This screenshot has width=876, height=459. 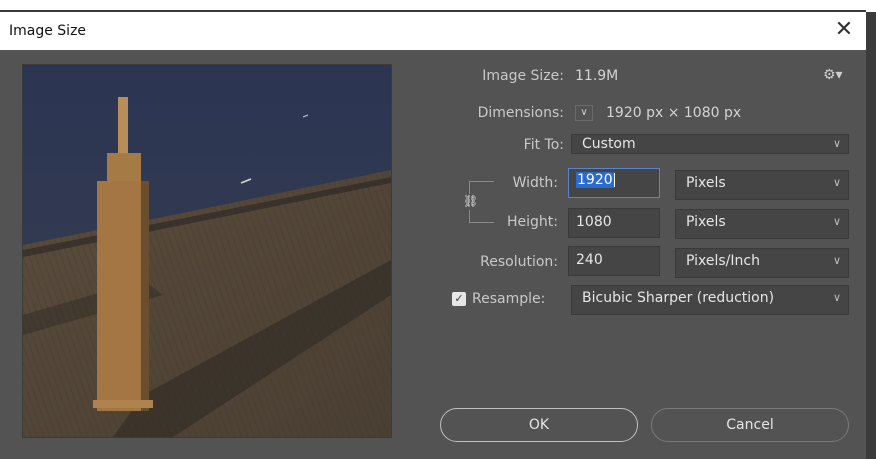 What do you see at coordinates (833, 75) in the screenshot?
I see `gear-icon: ⚙▾` at bounding box center [833, 75].